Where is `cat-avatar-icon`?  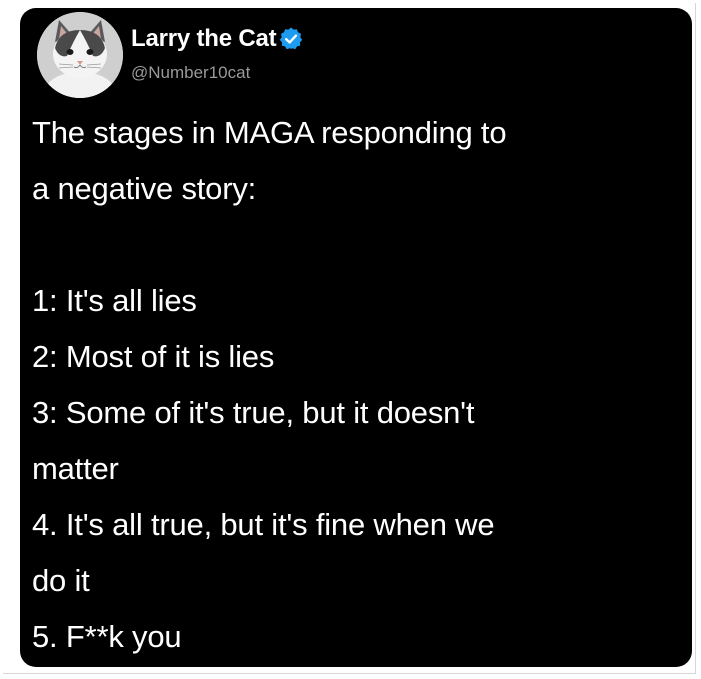 cat-avatar-icon is located at coordinates (80, 55).